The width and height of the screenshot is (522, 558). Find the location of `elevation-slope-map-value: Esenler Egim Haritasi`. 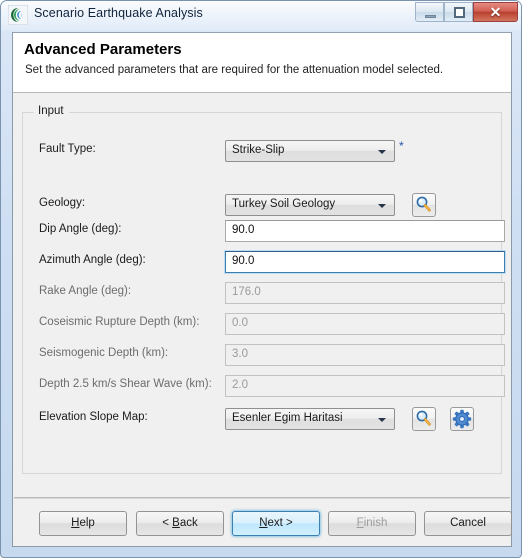

elevation-slope-map-value: Esenler Egim Haritasi is located at coordinates (287, 418).